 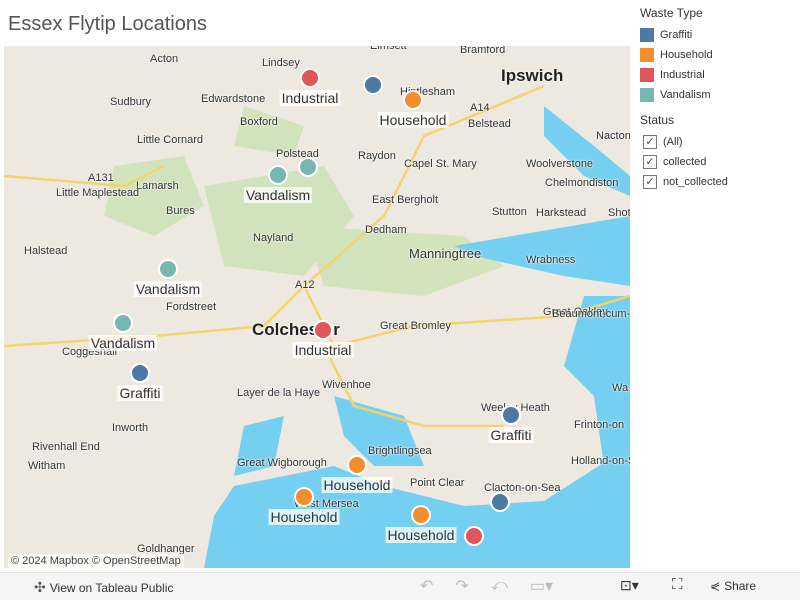 What do you see at coordinates (532, 75) in the screenshot?
I see `place-label: Ipswich` at bounding box center [532, 75].